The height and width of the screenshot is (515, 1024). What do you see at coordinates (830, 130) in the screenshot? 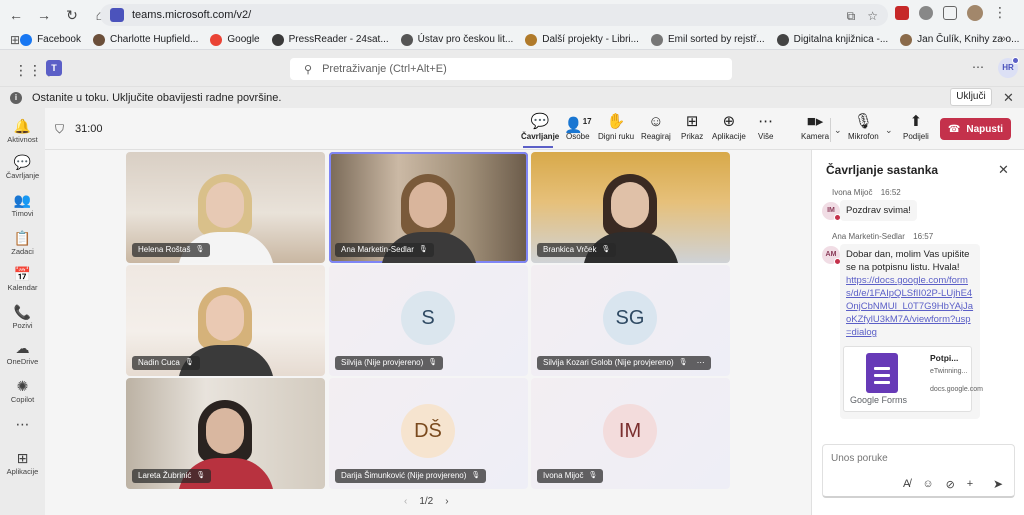
I see `toolbar-divider` at bounding box center [830, 130].